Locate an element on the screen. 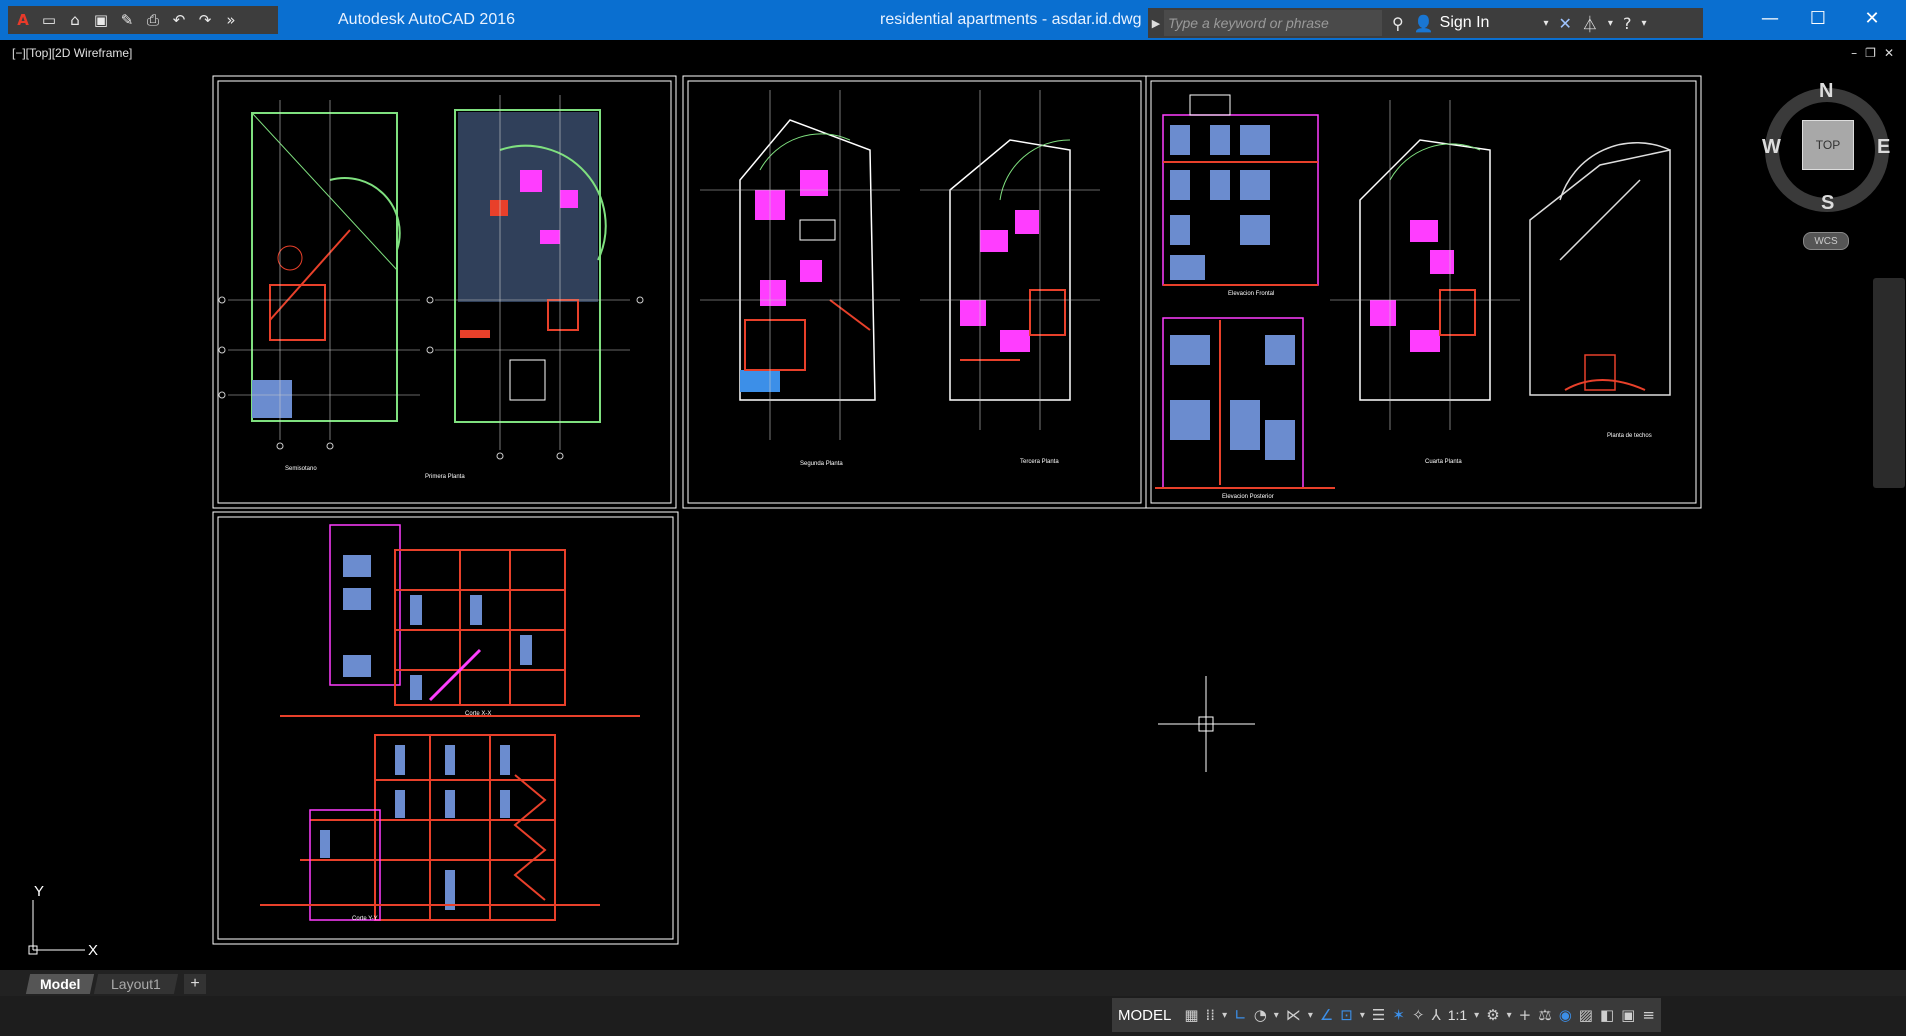 The width and height of the screenshot is (1906, 1036). search-input is located at coordinates (1273, 23).